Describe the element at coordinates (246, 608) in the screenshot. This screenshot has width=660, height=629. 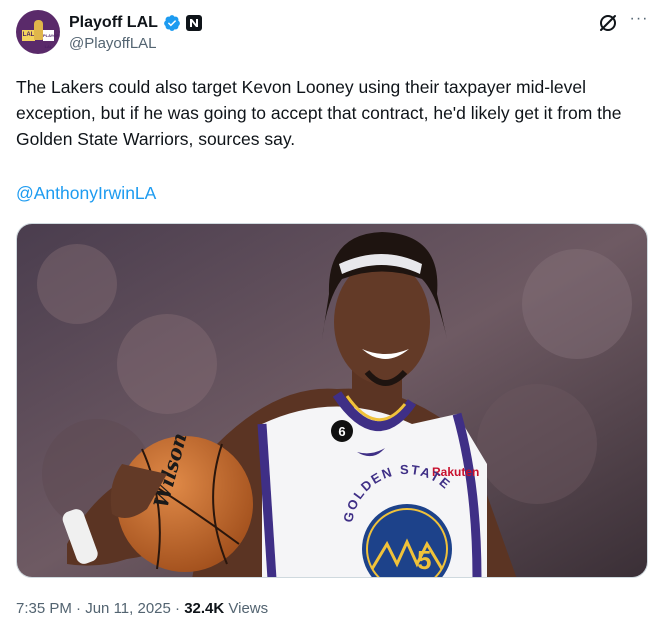
I see `views-label: Views` at that location.